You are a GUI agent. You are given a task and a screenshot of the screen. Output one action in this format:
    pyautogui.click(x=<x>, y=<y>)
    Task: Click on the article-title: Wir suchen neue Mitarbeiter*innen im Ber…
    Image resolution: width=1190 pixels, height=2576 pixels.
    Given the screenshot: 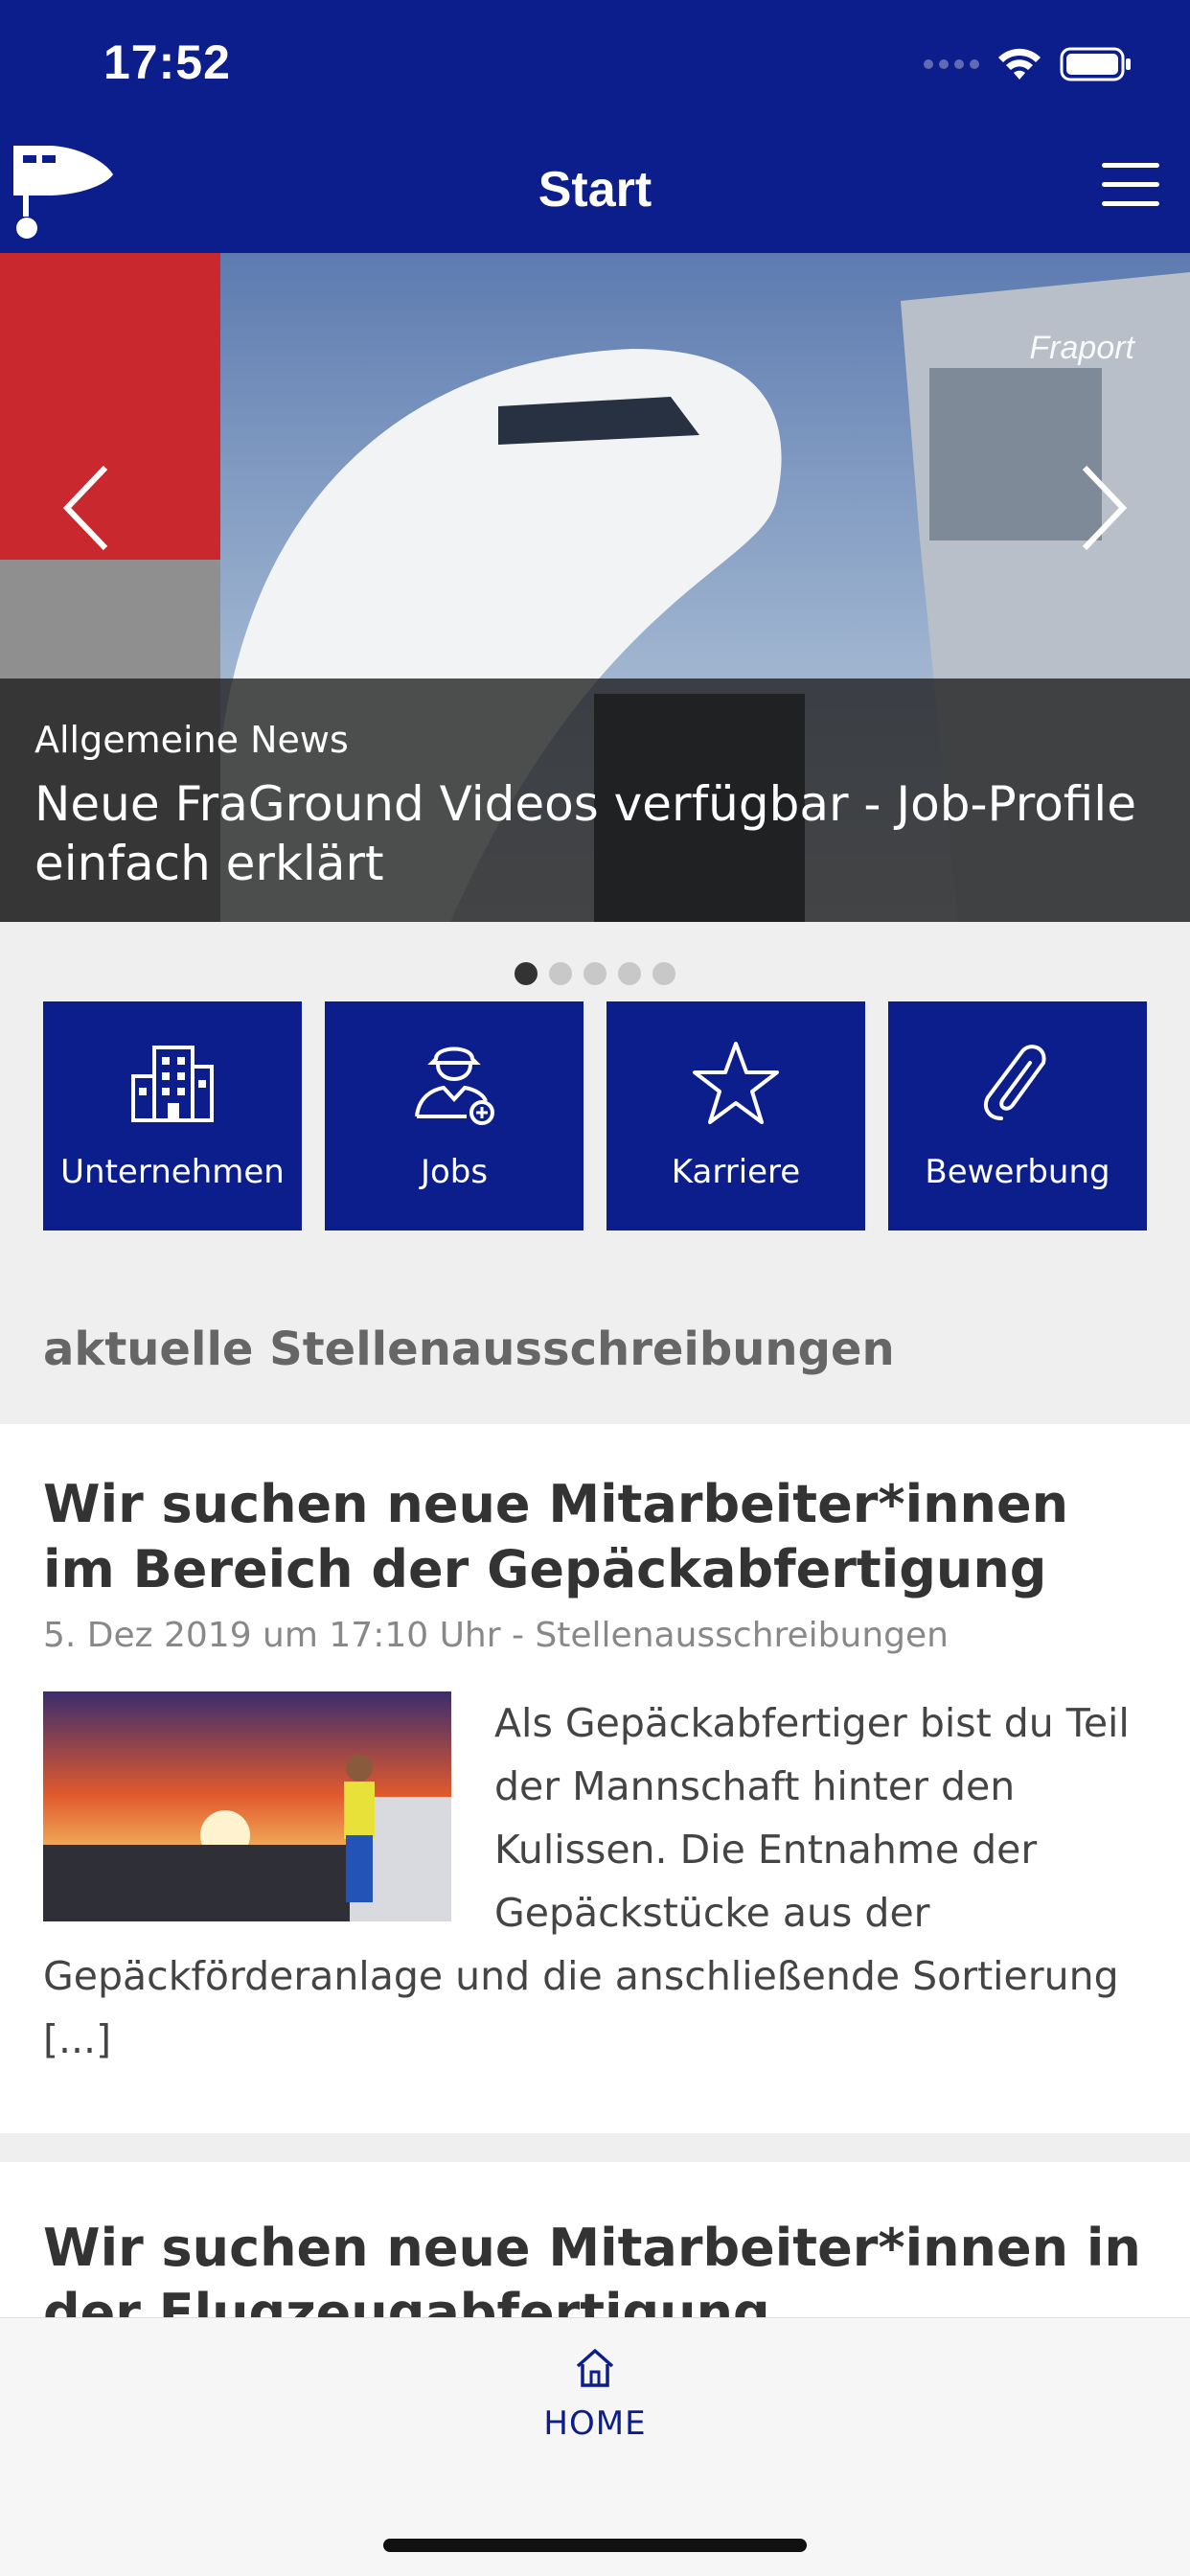 What is the action you would take?
    pyautogui.click(x=595, y=1537)
    